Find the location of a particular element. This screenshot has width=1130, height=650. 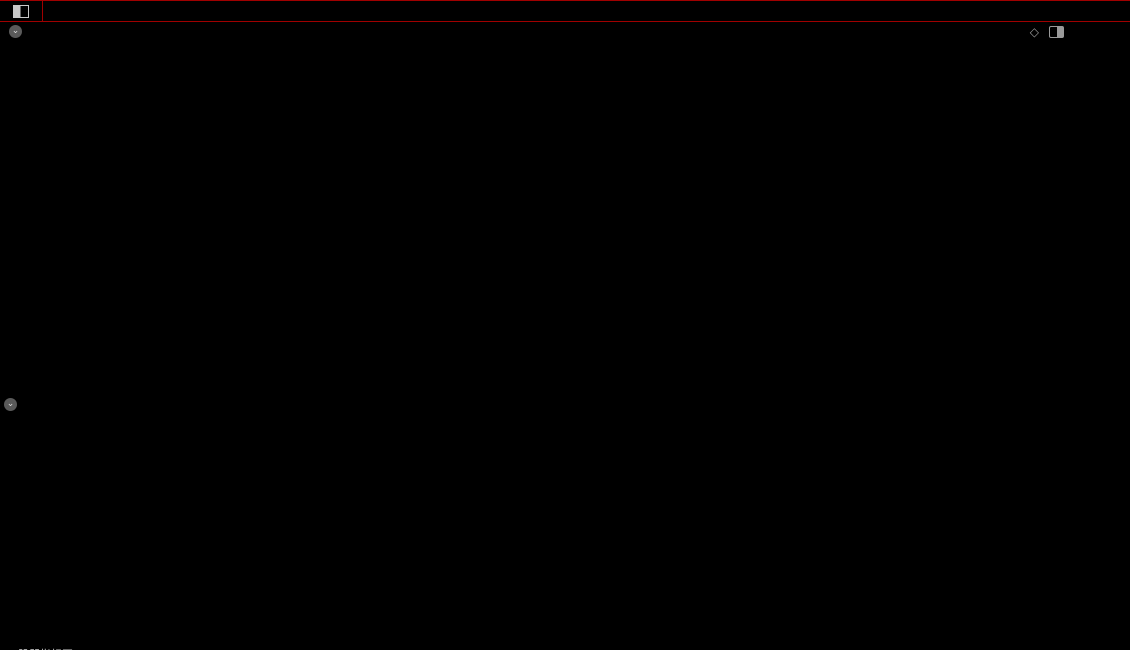

chevron-down-icon: ⌄ is located at coordinates (10, 404).